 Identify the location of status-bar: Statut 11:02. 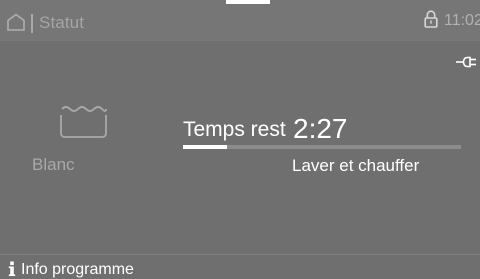
(240, 20).